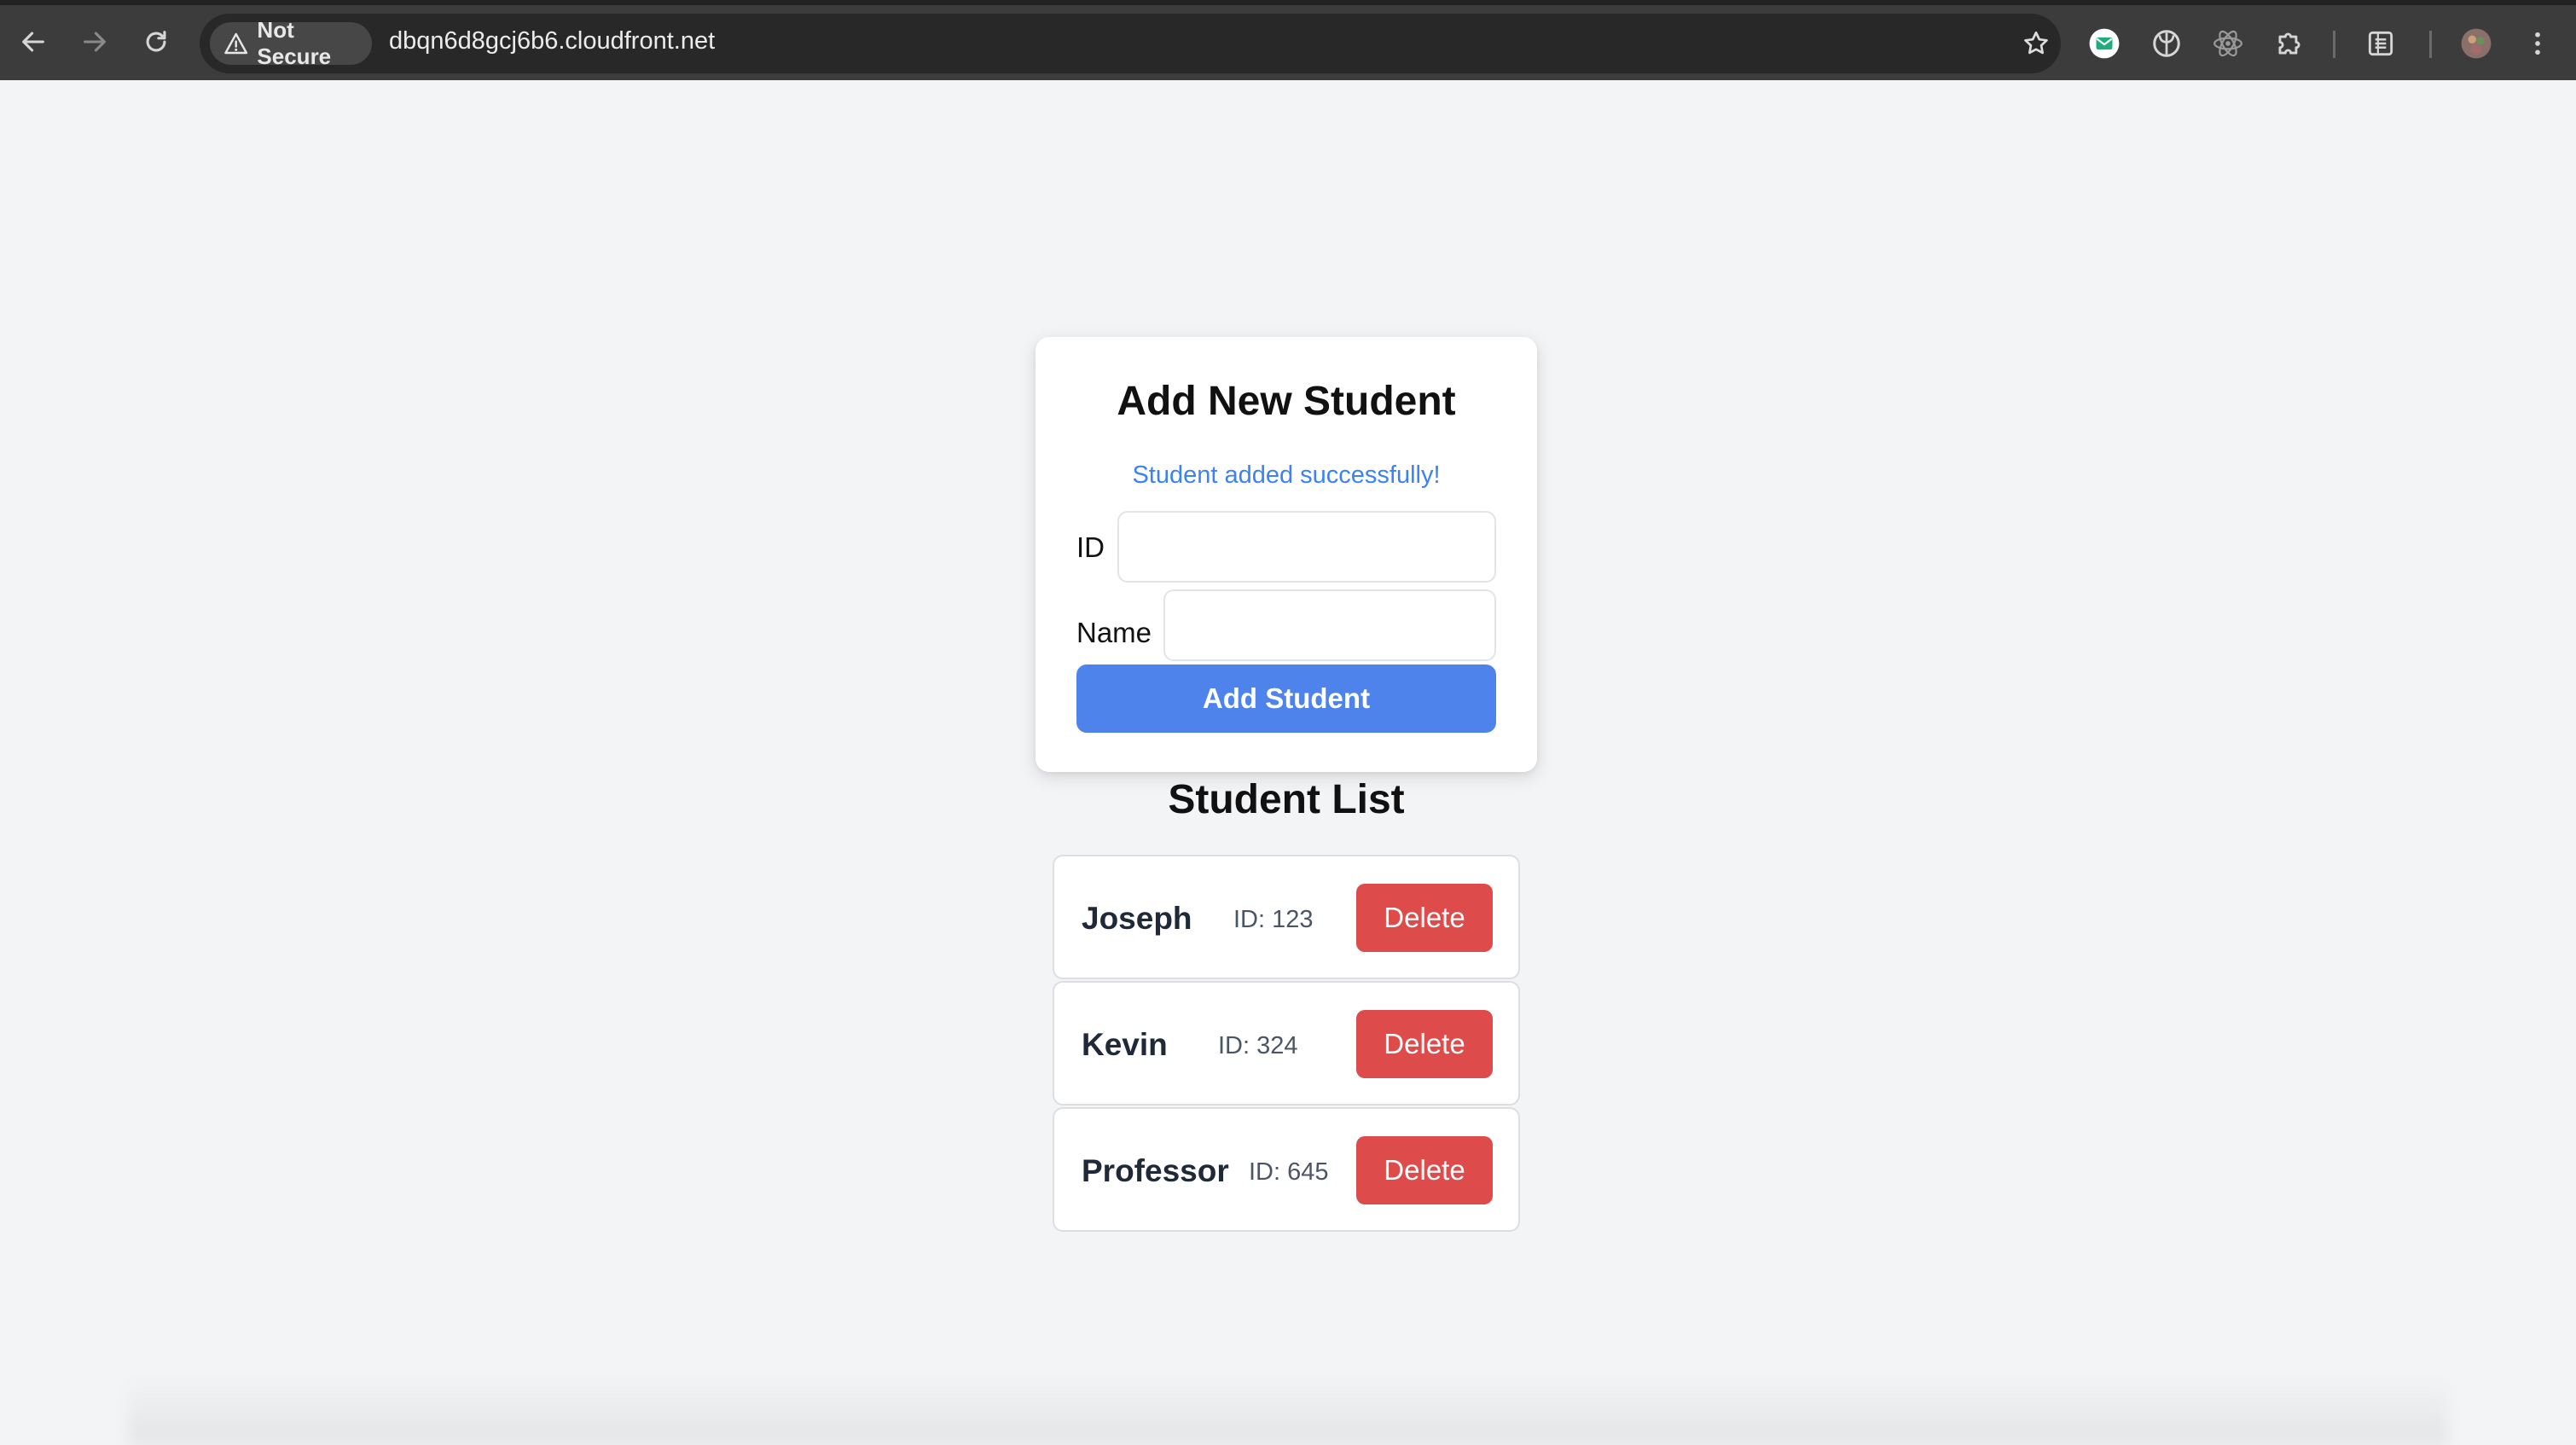 The image size is (2576, 1445). I want to click on back-button, so click(33, 41).